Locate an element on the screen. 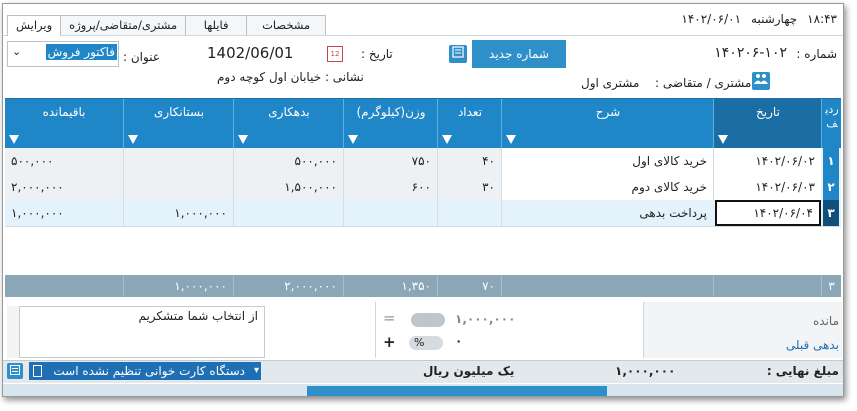 The image size is (857, 411). cell-desc: خرید کالای اول is located at coordinates (607, 161).